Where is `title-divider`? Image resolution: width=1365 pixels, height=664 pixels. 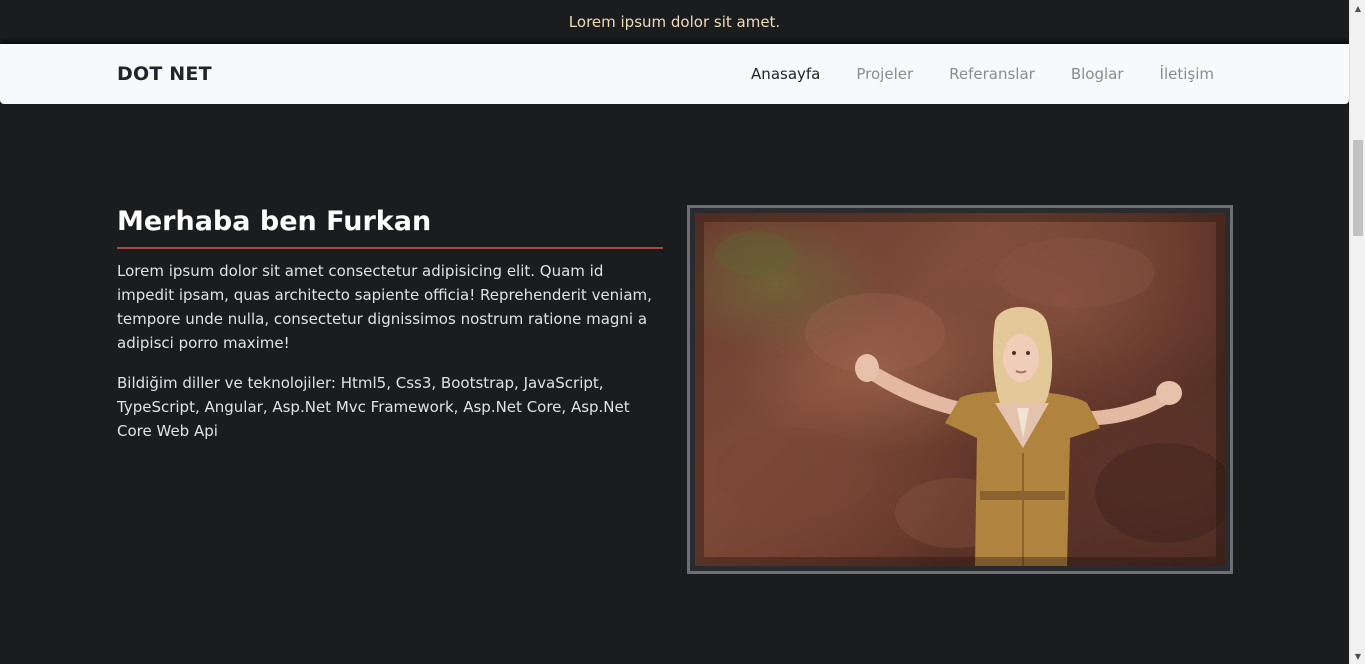 title-divider is located at coordinates (390, 248).